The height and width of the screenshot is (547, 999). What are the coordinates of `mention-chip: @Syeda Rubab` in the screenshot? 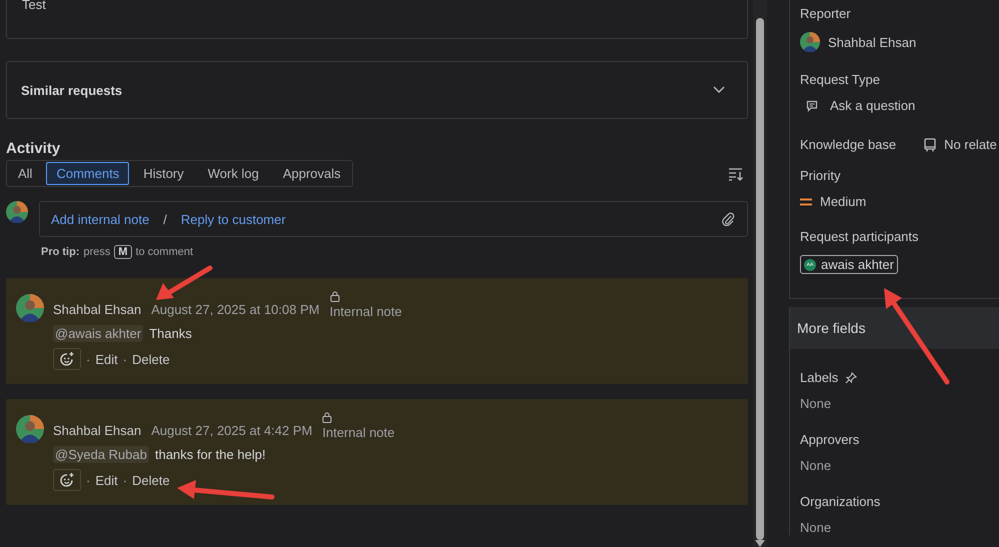 It's located at (101, 454).